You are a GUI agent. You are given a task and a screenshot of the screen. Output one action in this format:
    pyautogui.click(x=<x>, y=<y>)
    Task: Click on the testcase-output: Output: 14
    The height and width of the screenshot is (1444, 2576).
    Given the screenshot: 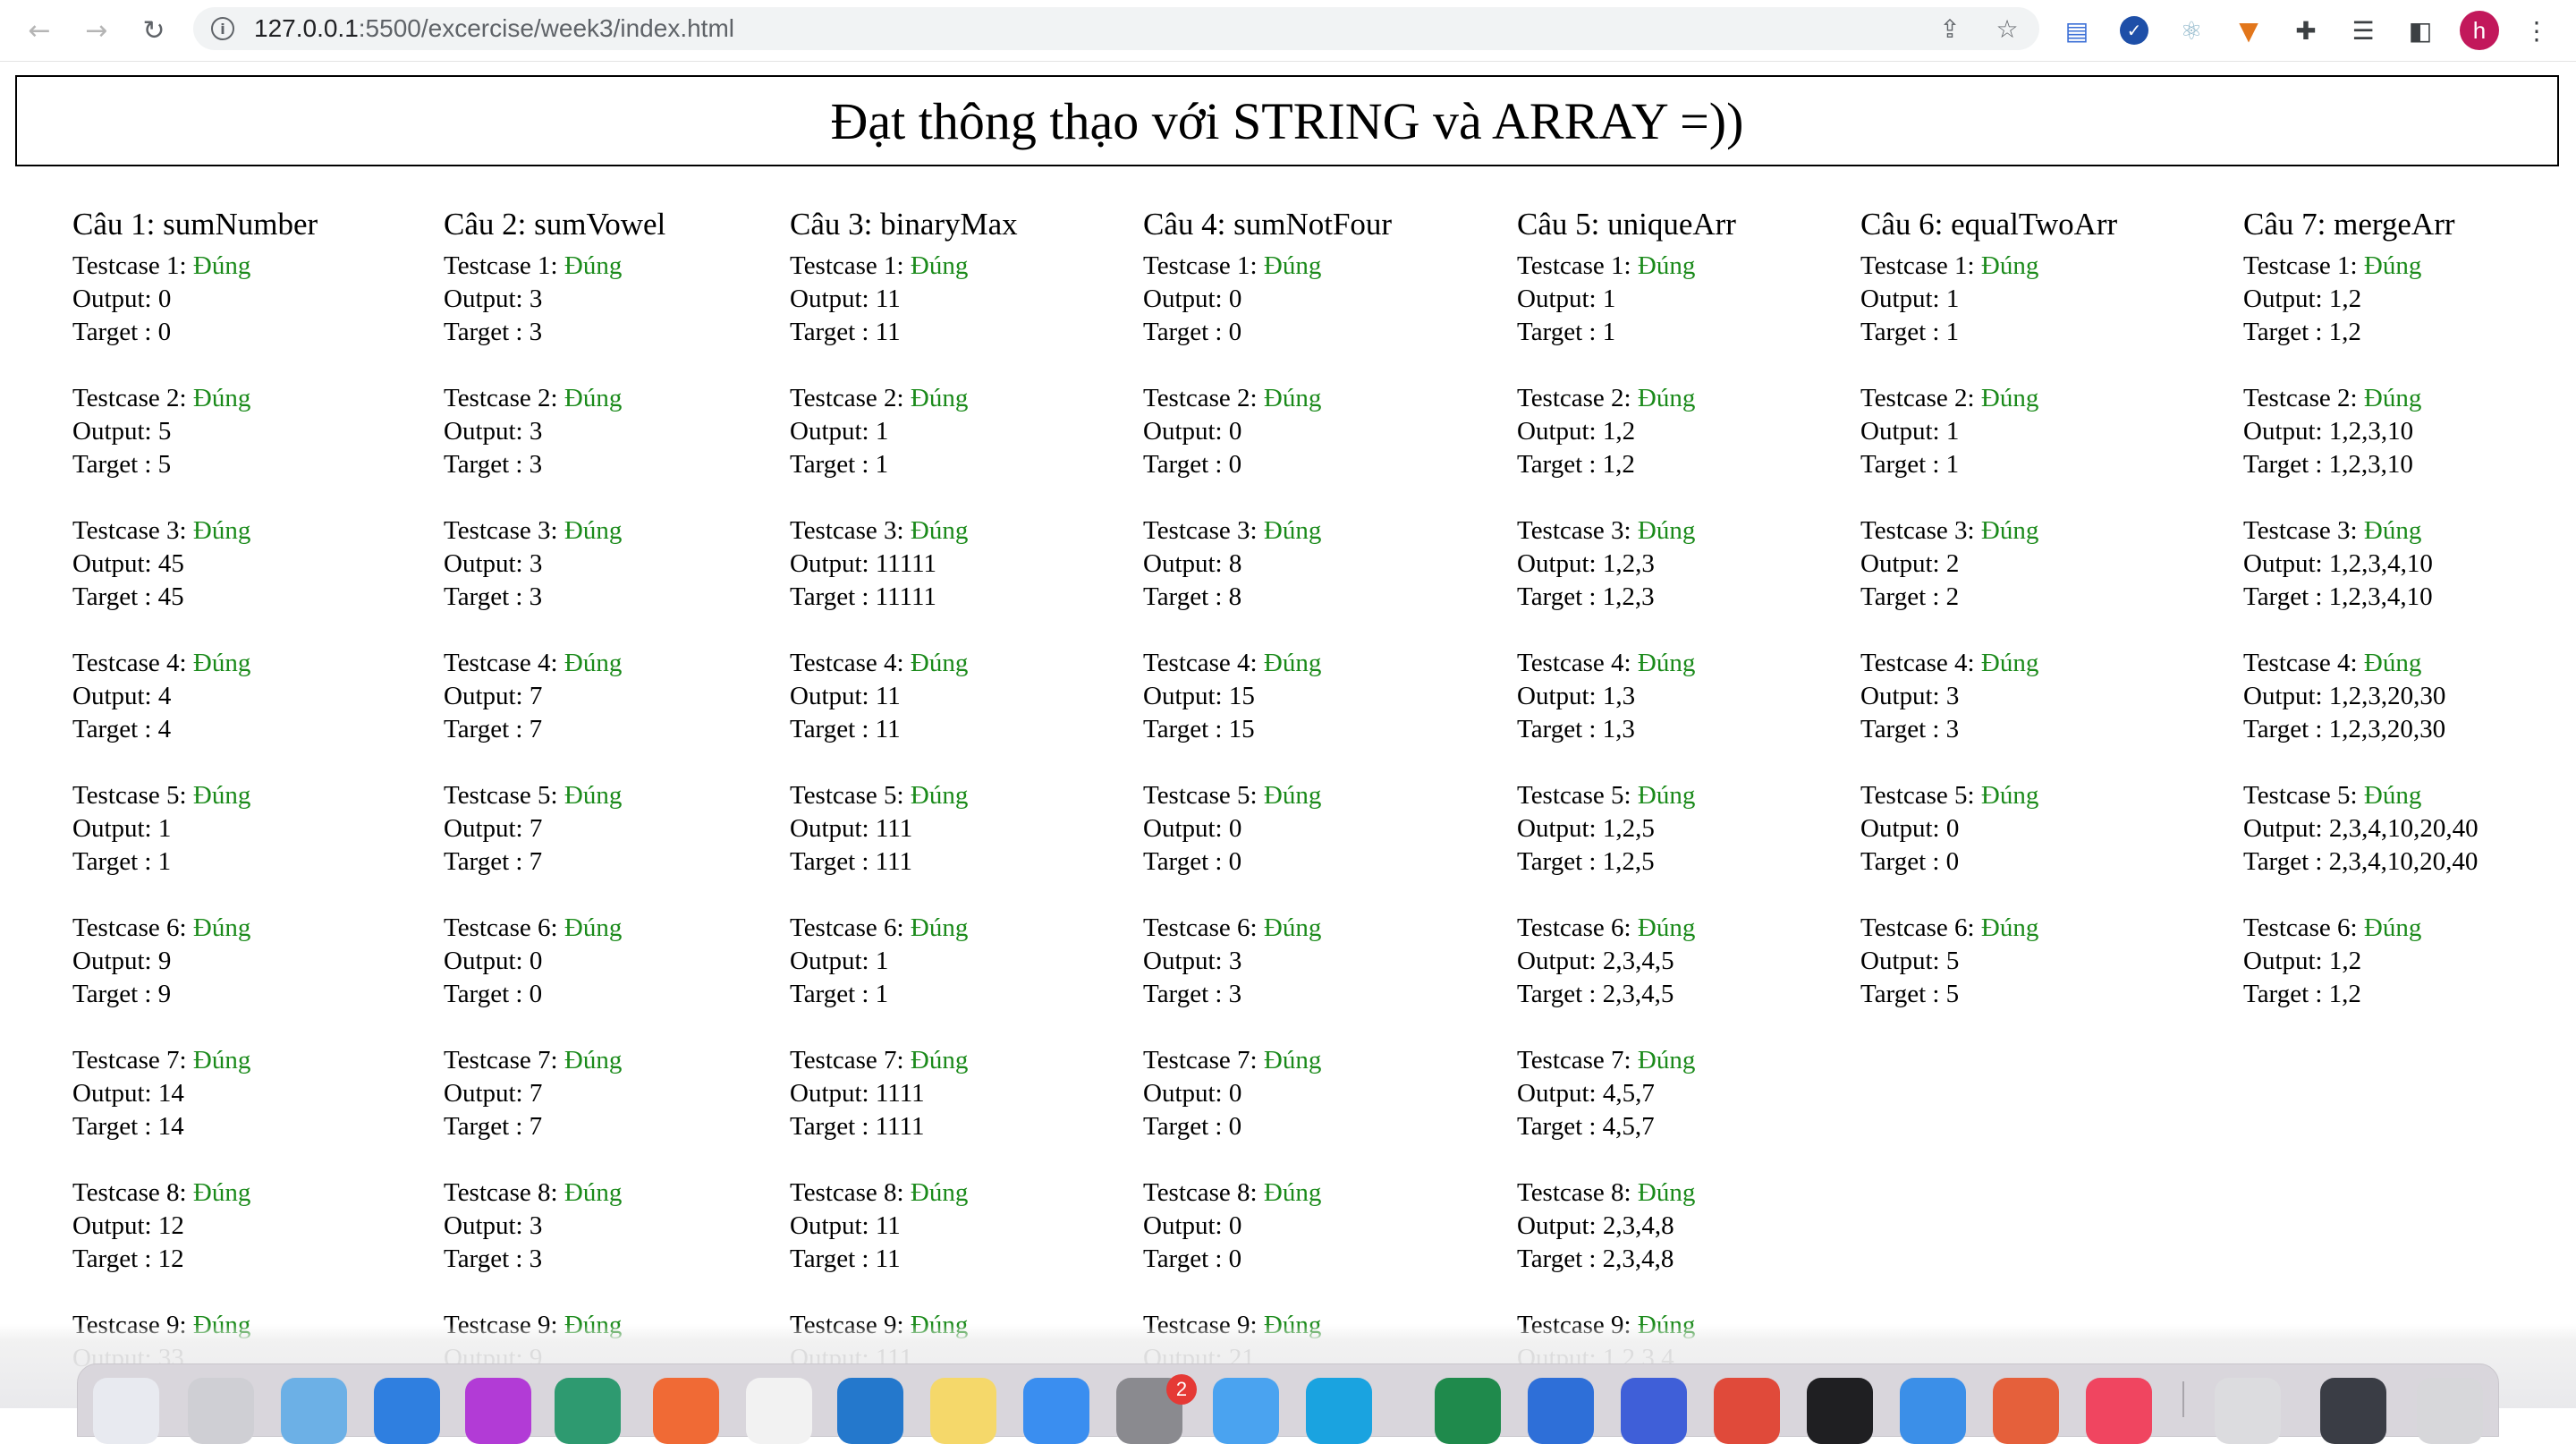 What is the action you would take?
    pyautogui.click(x=128, y=1094)
    